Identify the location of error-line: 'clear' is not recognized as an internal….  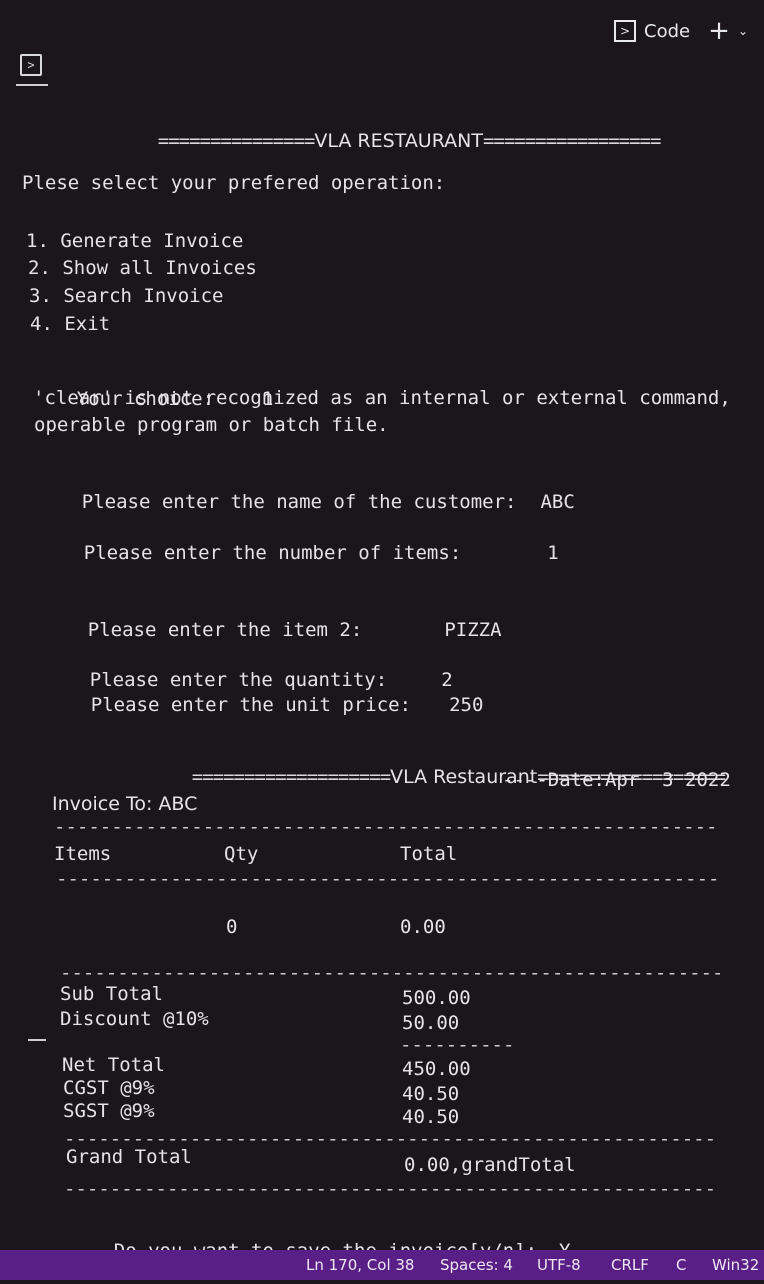
(382, 398).